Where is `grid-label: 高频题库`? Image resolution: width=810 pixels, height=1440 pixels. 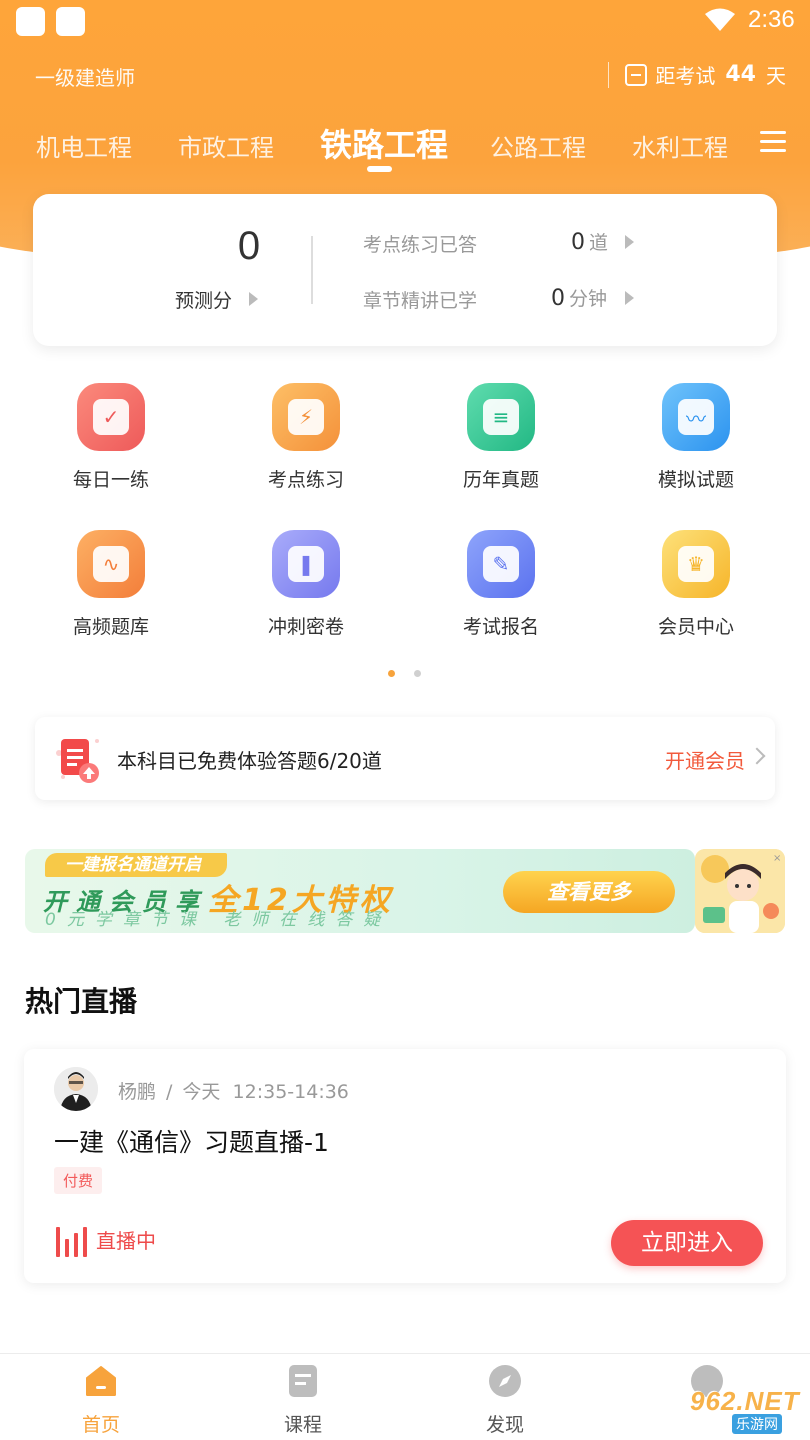
grid-label: 高频题库 is located at coordinates (110, 627).